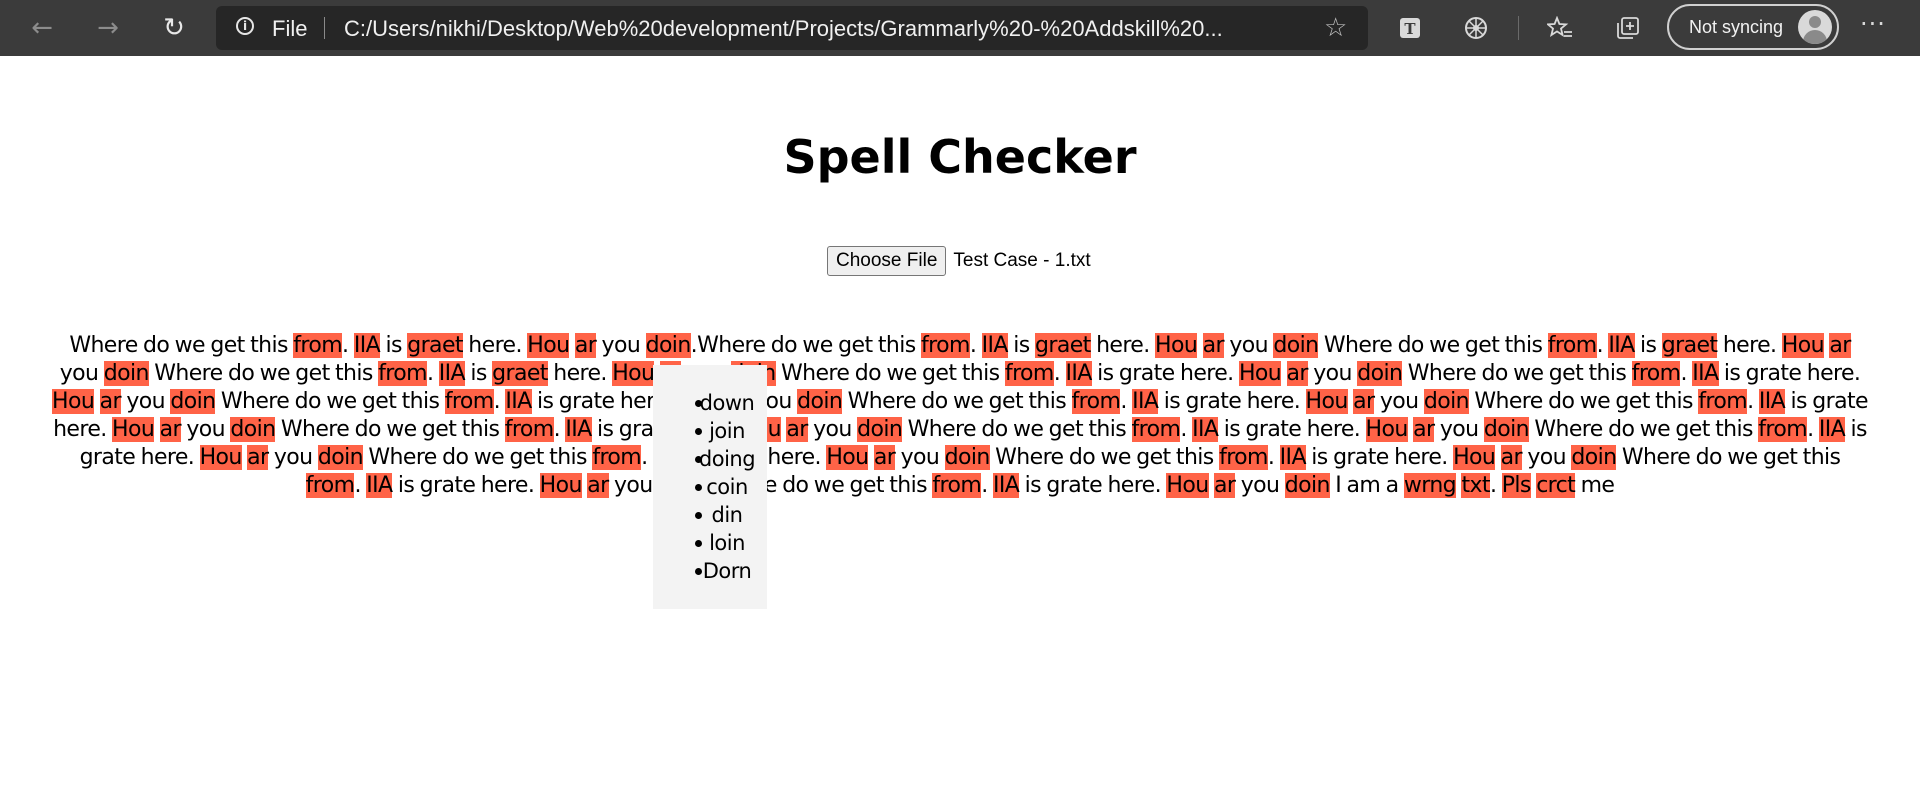 This screenshot has width=1920, height=802. Describe the element at coordinates (887, 261) in the screenshot. I see `choose-file-button: Choose File` at that location.